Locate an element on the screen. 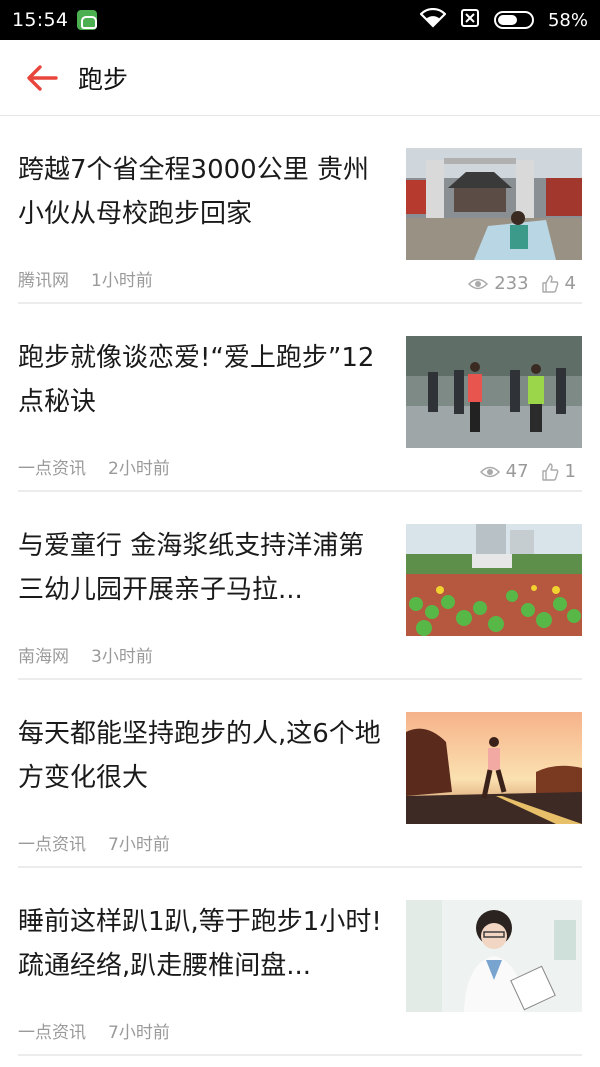  view-count: 47 is located at coordinates (517, 471).